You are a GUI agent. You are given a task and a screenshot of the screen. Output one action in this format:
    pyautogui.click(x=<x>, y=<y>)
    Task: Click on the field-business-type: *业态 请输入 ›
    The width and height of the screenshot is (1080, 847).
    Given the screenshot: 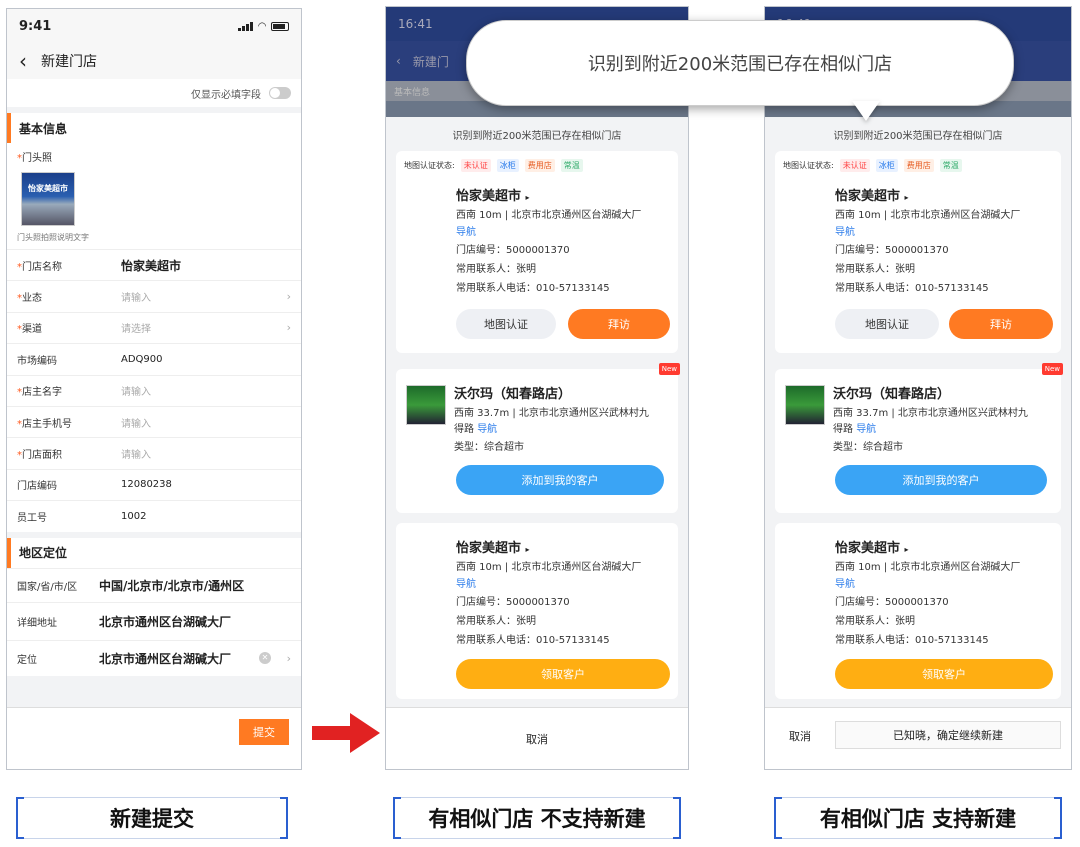 What is the action you would take?
    pyautogui.click(x=154, y=296)
    